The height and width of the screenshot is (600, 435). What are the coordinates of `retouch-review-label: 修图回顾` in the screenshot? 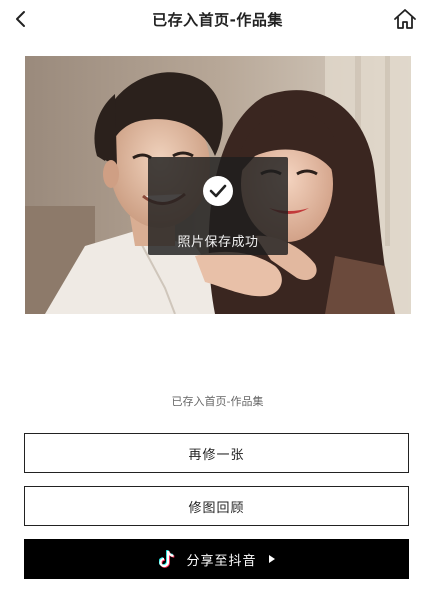 It's located at (216, 508).